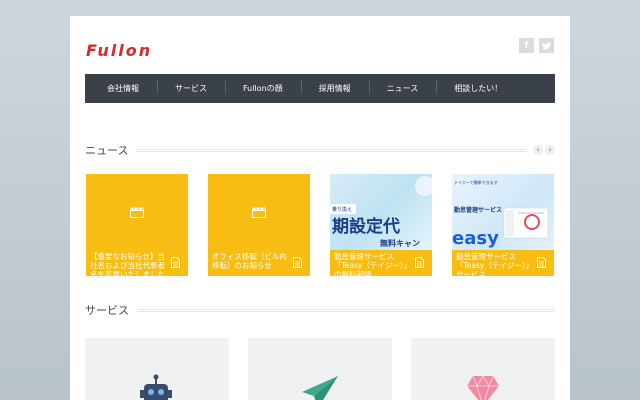 This screenshot has height=400, width=640. What do you see at coordinates (546, 45) in the screenshot?
I see `twitter-icon` at bounding box center [546, 45].